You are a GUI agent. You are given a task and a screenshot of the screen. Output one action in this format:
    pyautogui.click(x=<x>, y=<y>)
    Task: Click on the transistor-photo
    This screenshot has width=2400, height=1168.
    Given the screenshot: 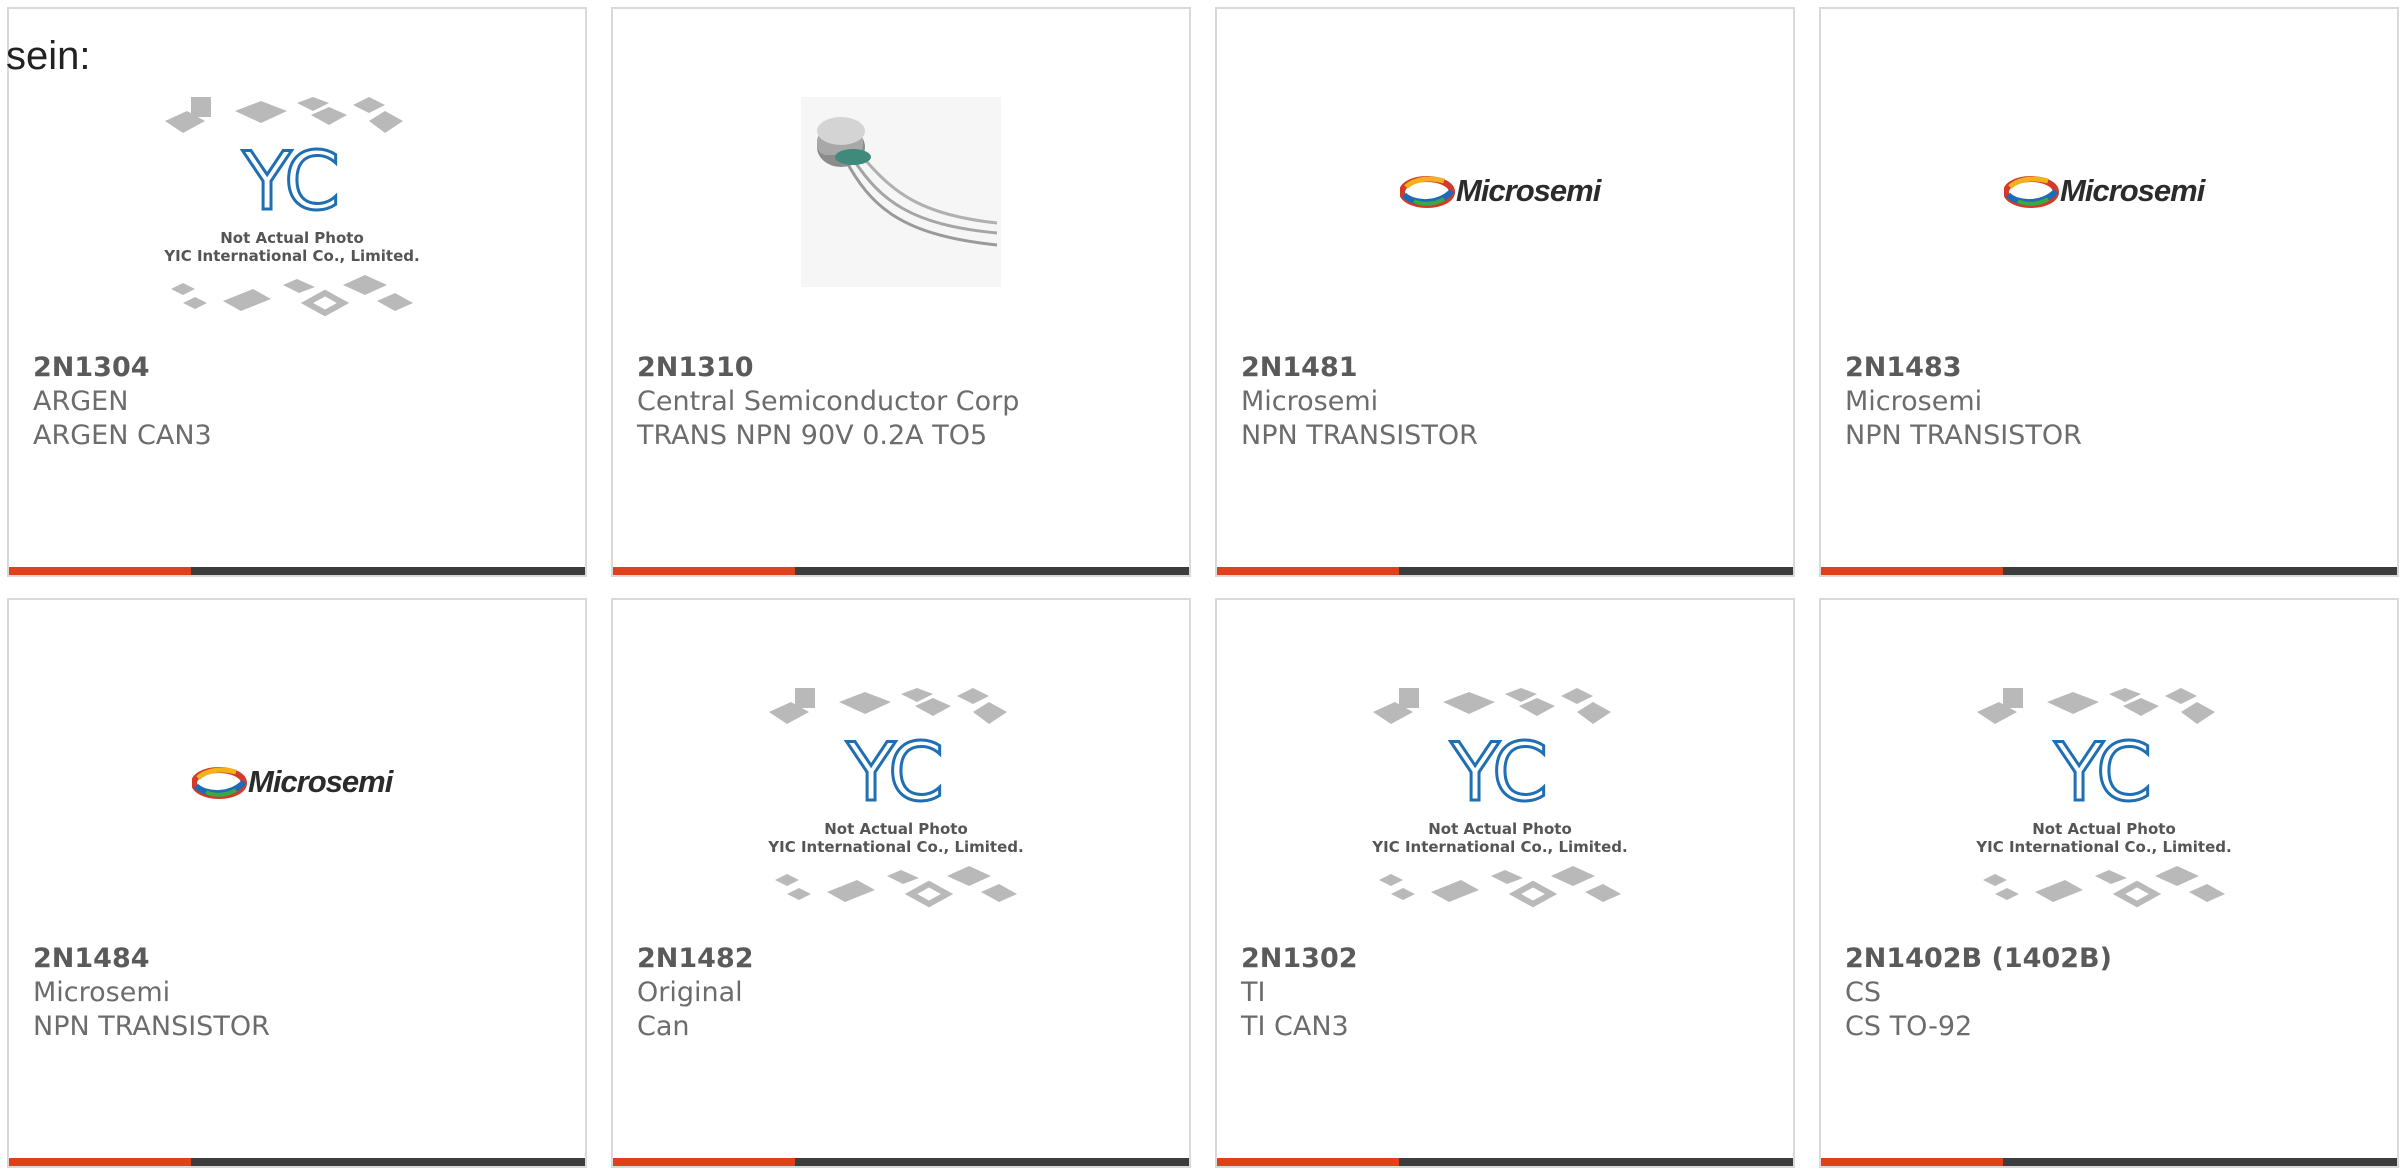 What is the action you would take?
    pyautogui.click(x=901, y=192)
    